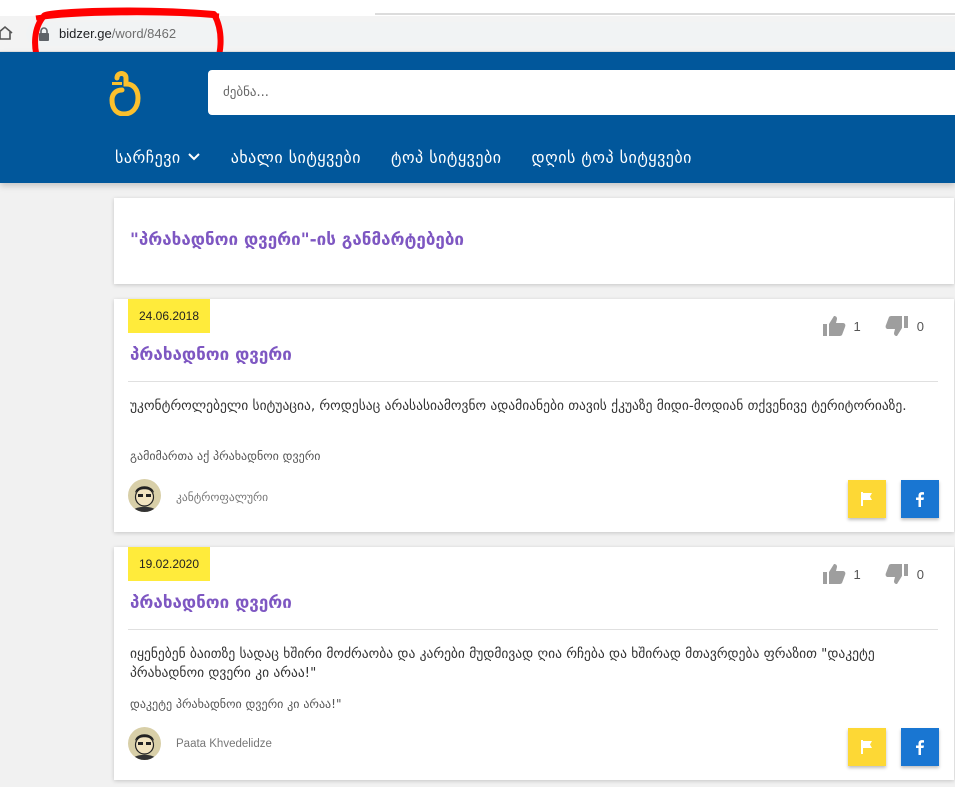 The image size is (955, 787). I want to click on url-text: bidzer.ge/word/8462, so click(117, 33).